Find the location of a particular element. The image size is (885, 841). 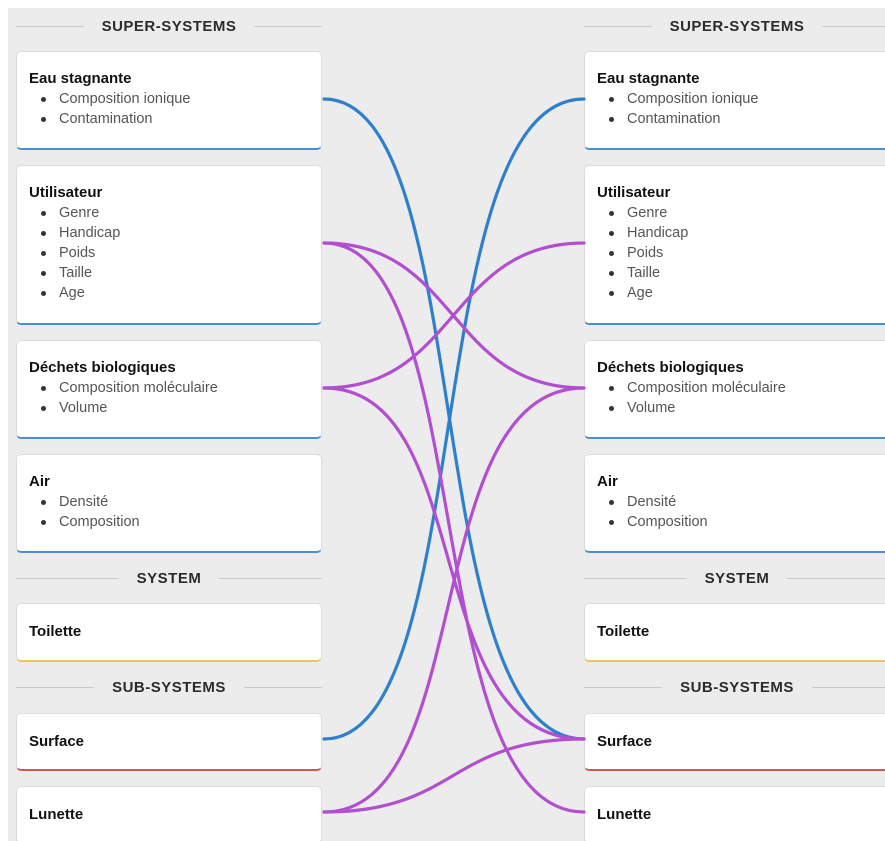

arrow-dechets-to-utilisateur is located at coordinates (454, 315).